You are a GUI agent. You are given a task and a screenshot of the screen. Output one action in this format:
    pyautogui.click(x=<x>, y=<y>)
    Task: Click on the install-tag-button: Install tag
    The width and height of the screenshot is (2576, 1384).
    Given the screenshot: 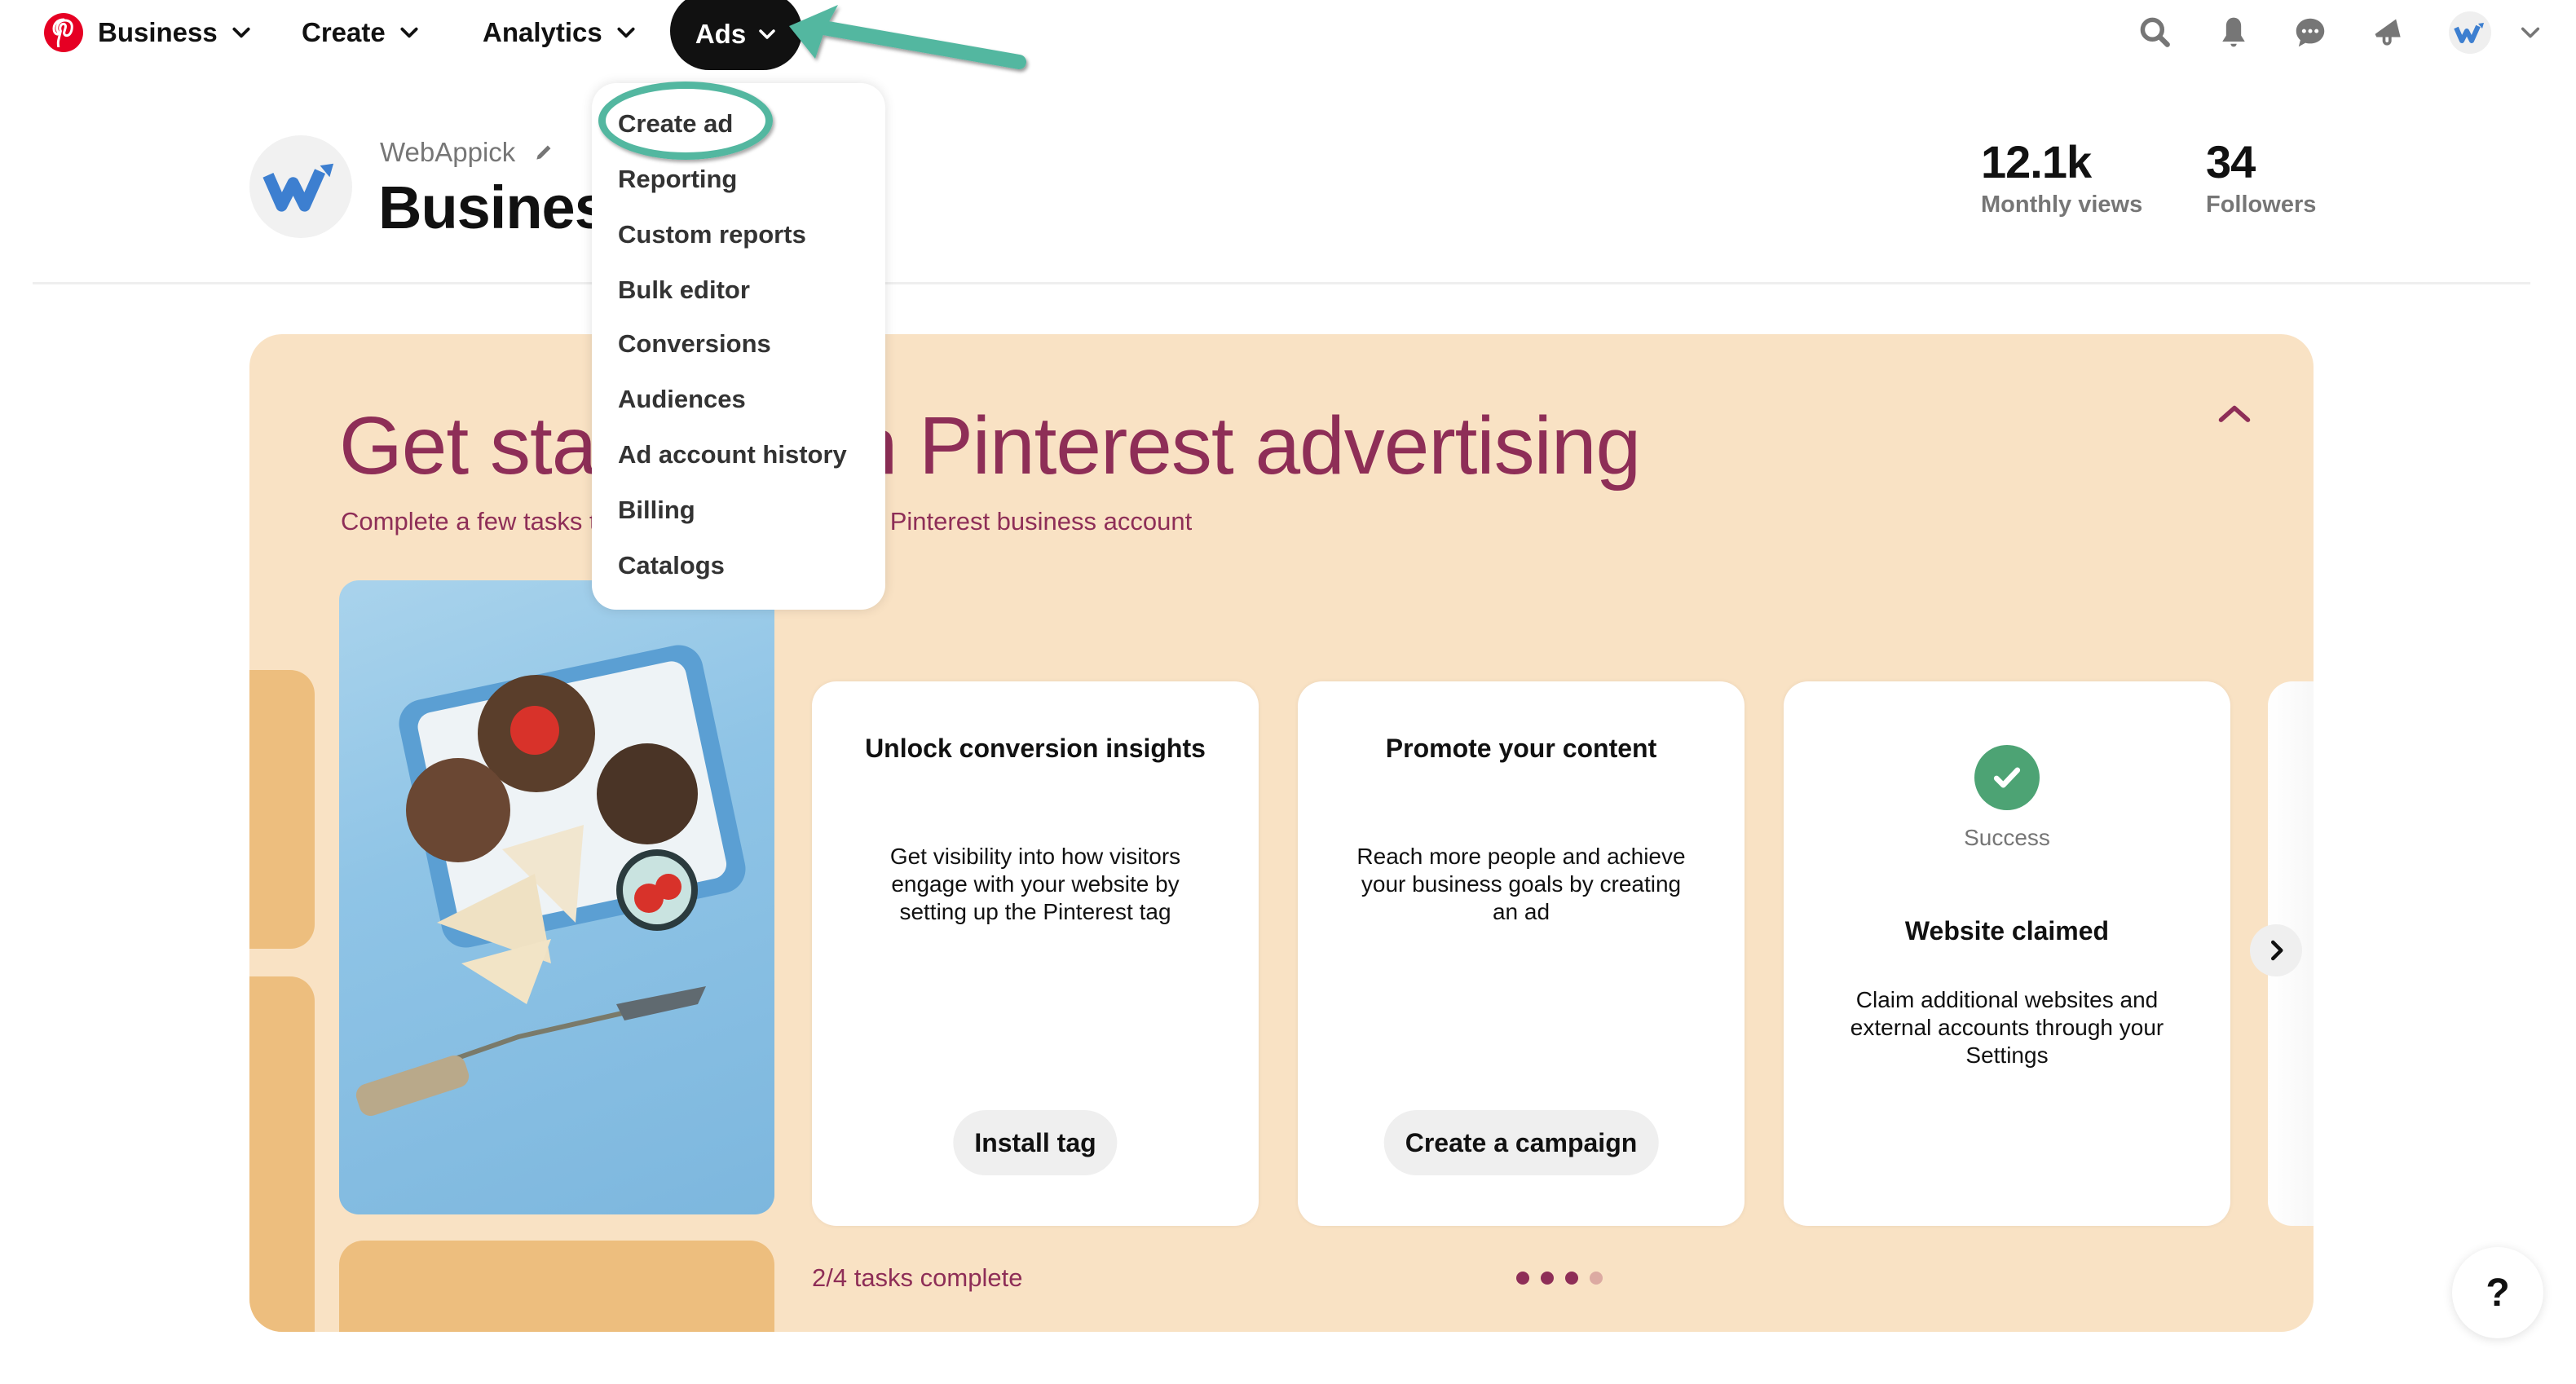 What is the action you would take?
    pyautogui.click(x=1035, y=1142)
    